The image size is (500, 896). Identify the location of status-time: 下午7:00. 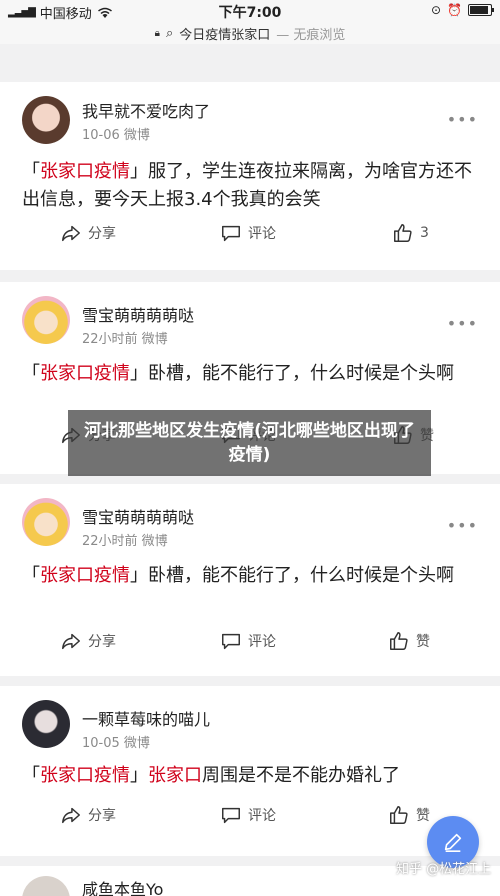
(250, 13).